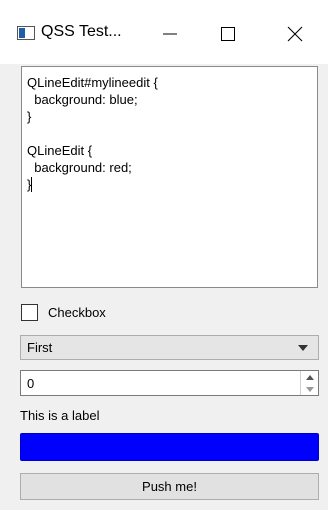  What do you see at coordinates (29, 116) in the screenshot?
I see `editor-line: }` at bounding box center [29, 116].